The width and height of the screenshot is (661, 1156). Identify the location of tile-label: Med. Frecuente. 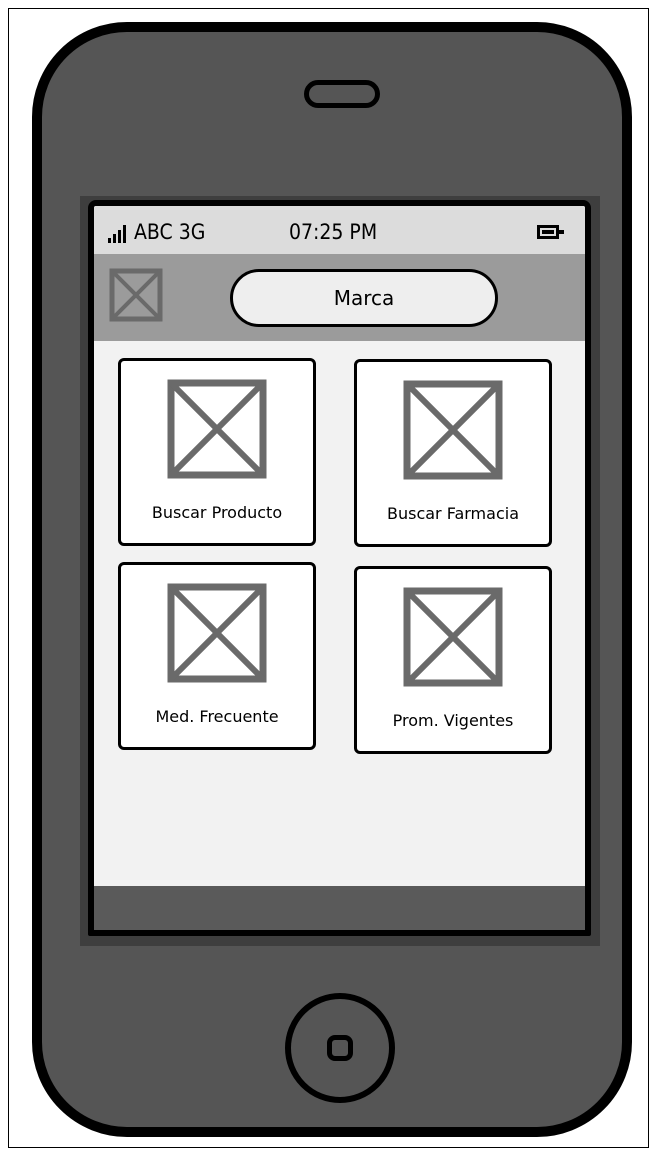
(217, 716).